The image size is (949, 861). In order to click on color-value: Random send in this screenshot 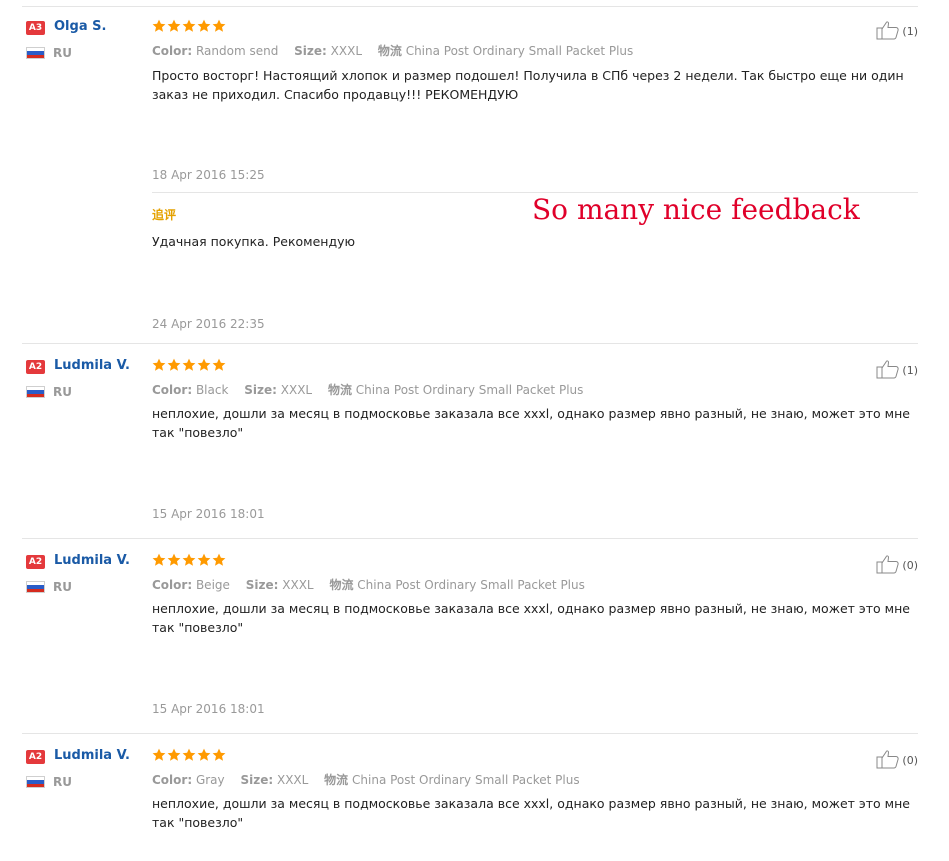, I will do `click(237, 51)`.